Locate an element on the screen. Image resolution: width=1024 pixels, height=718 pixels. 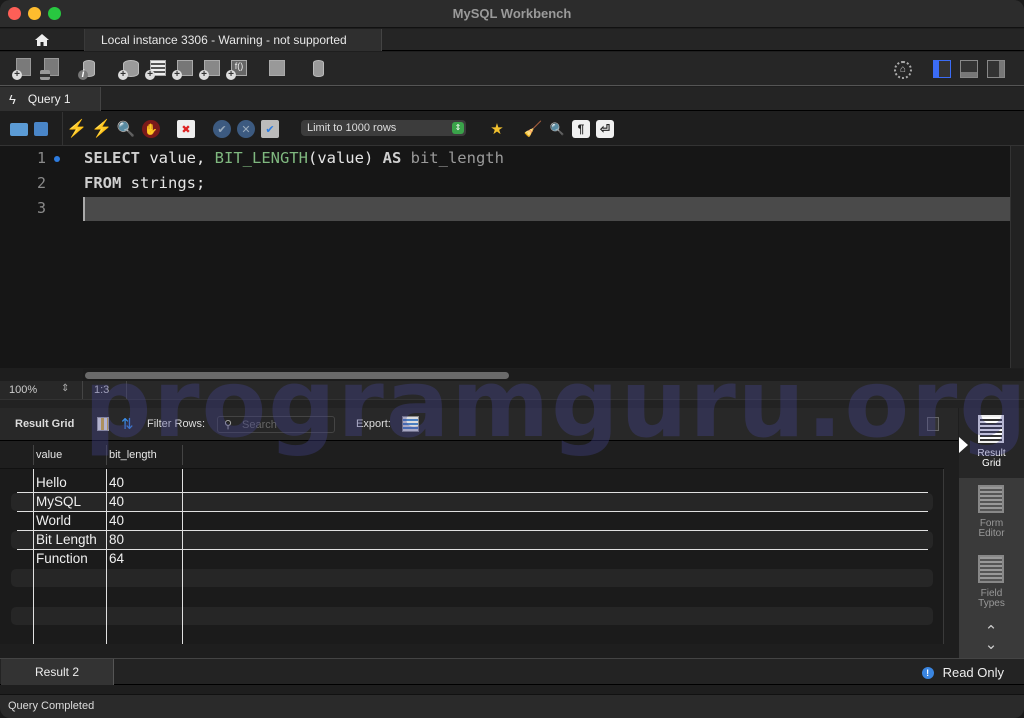
tab-query-1: ϟ Query 1 is located at coordinates (50, 99).